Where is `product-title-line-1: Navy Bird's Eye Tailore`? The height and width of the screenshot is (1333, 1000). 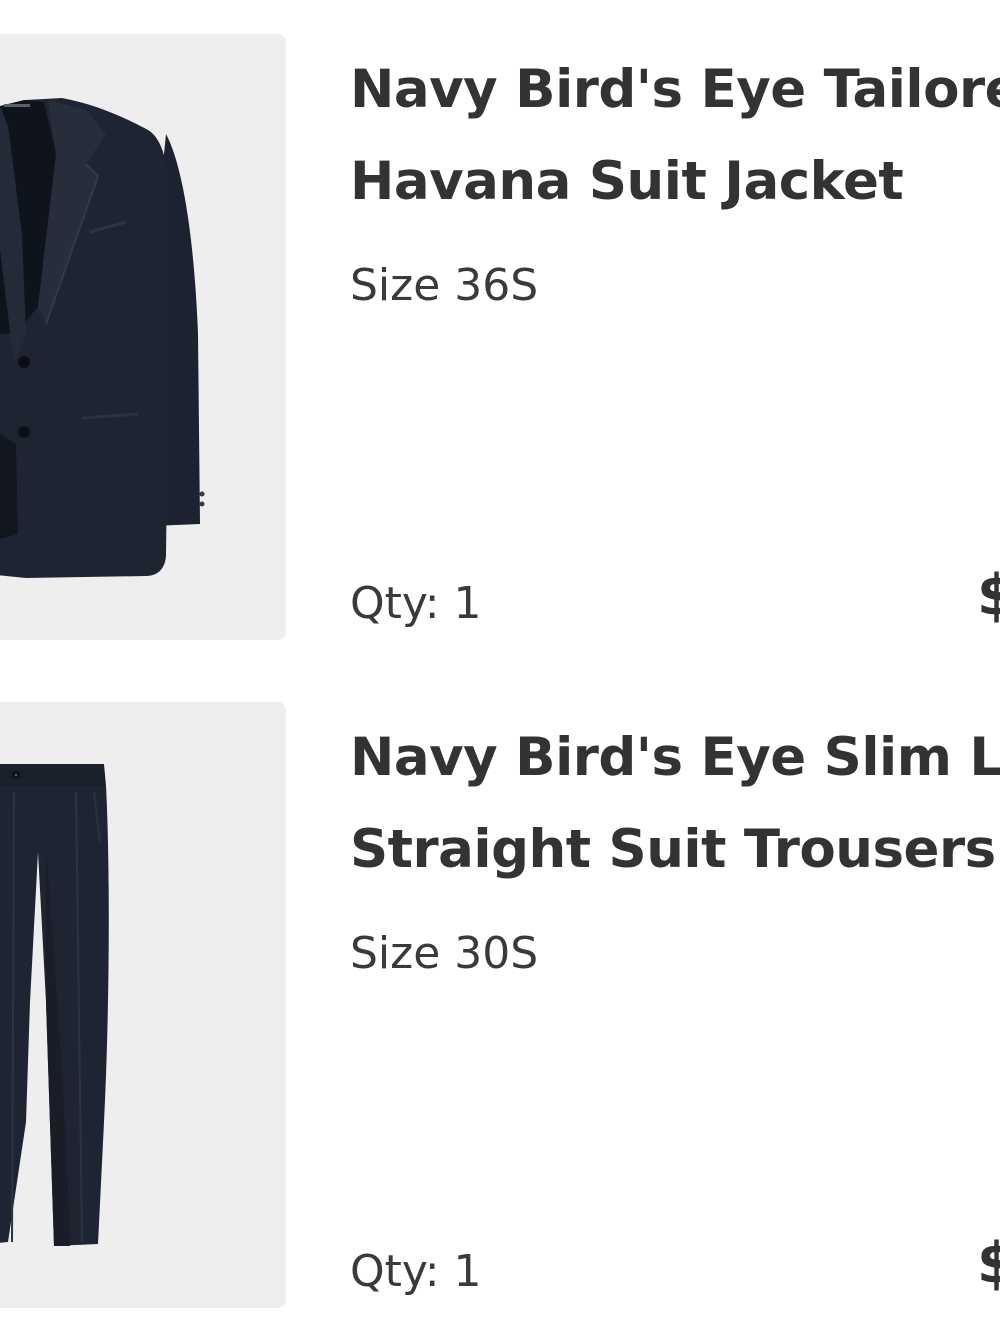
product-title-line-1: Navy Bird's Eye Tailore is located at coordinates (675, 90).